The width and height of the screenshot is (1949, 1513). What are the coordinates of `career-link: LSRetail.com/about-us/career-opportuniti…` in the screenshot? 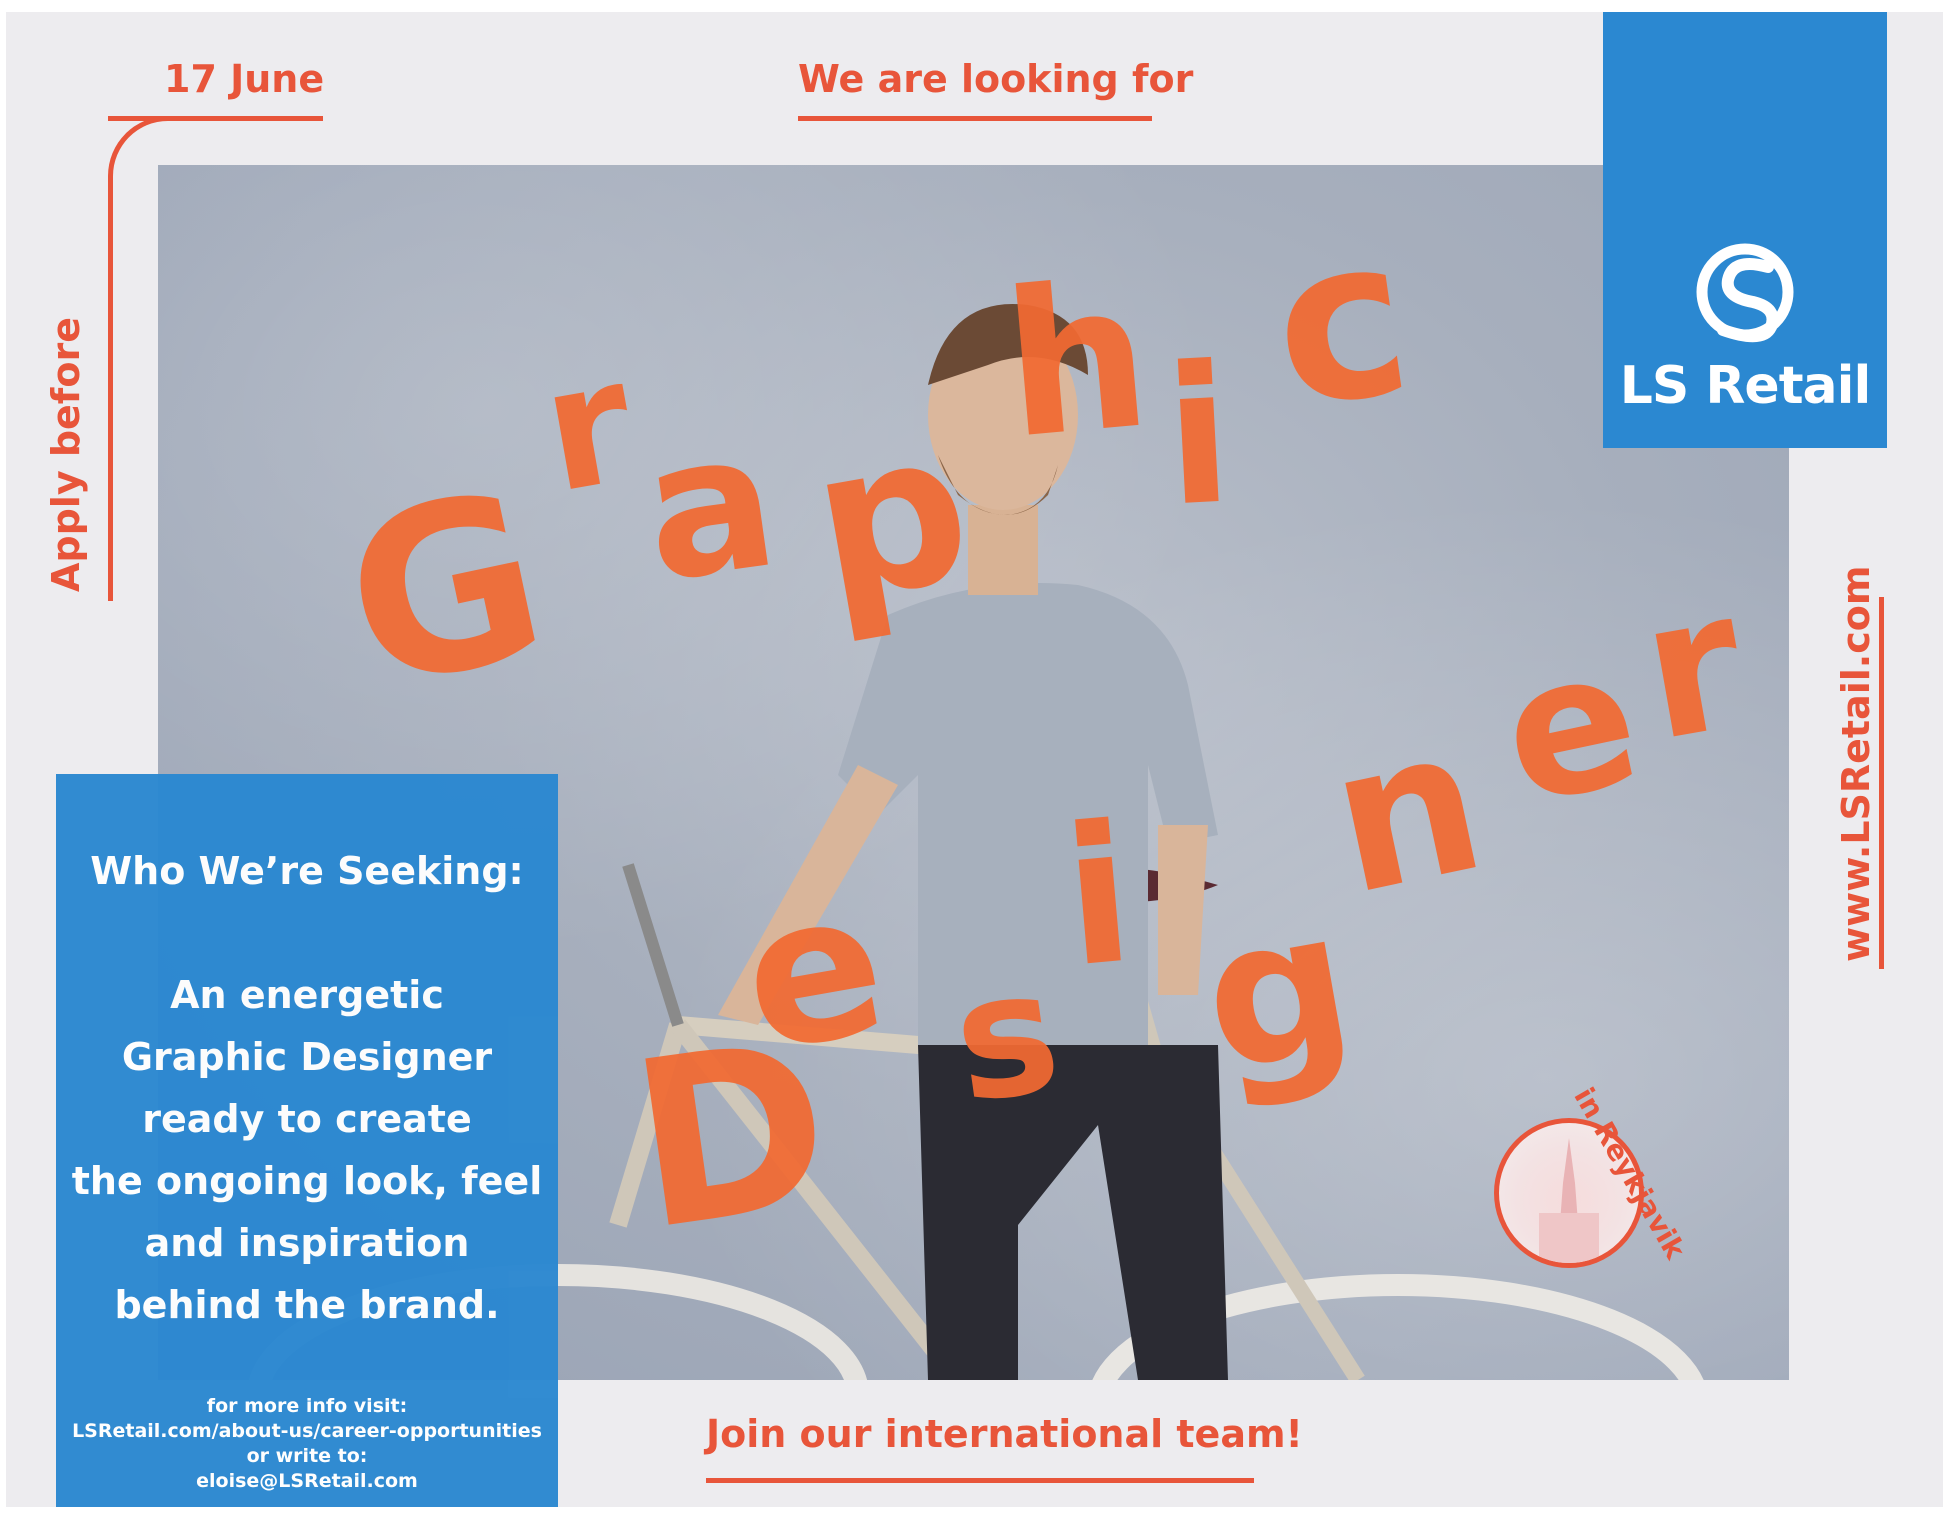 It's located at (307, 1431).